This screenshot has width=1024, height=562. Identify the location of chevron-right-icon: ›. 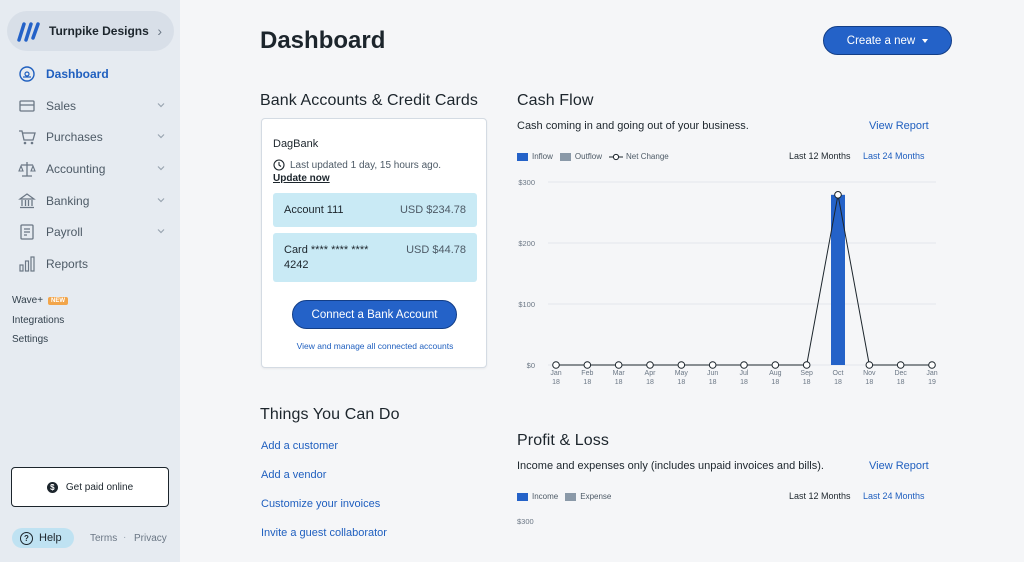
(159, 31).